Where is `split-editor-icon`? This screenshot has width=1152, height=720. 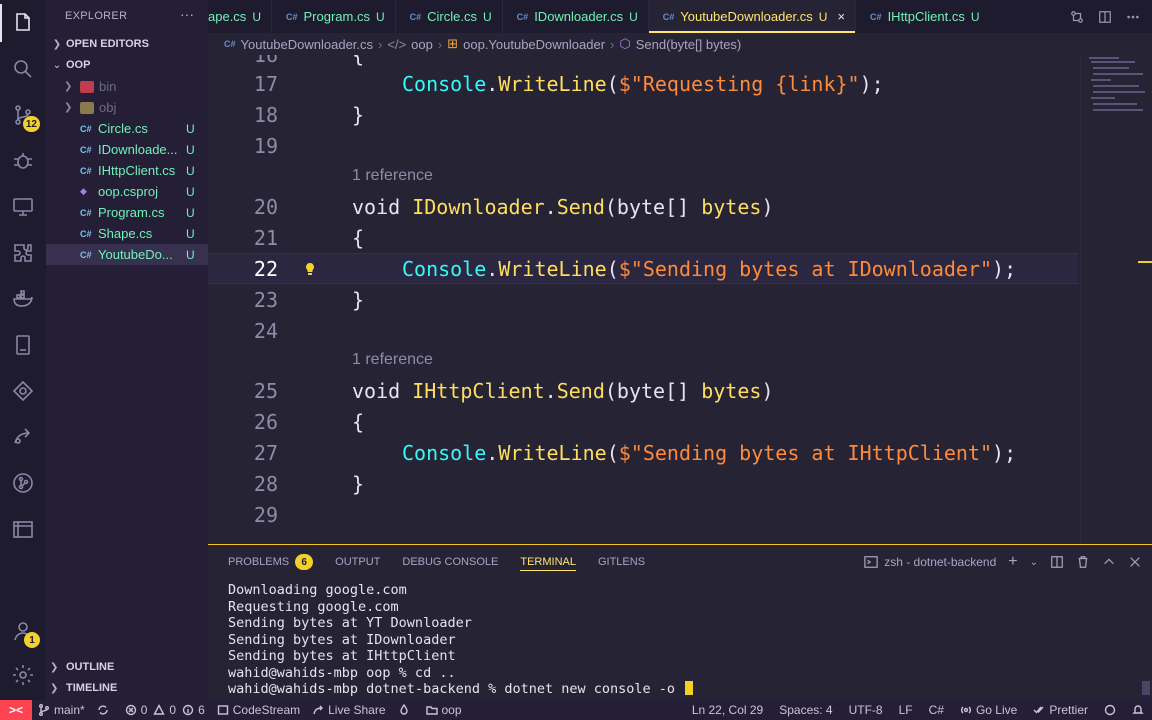
split-editor-icon is located at coordinates (1105, 17).